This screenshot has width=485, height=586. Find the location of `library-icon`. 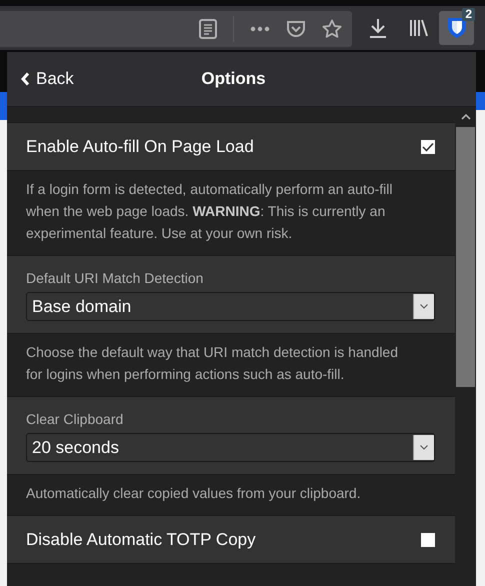

library-icon is located at coordinates (419, 28).